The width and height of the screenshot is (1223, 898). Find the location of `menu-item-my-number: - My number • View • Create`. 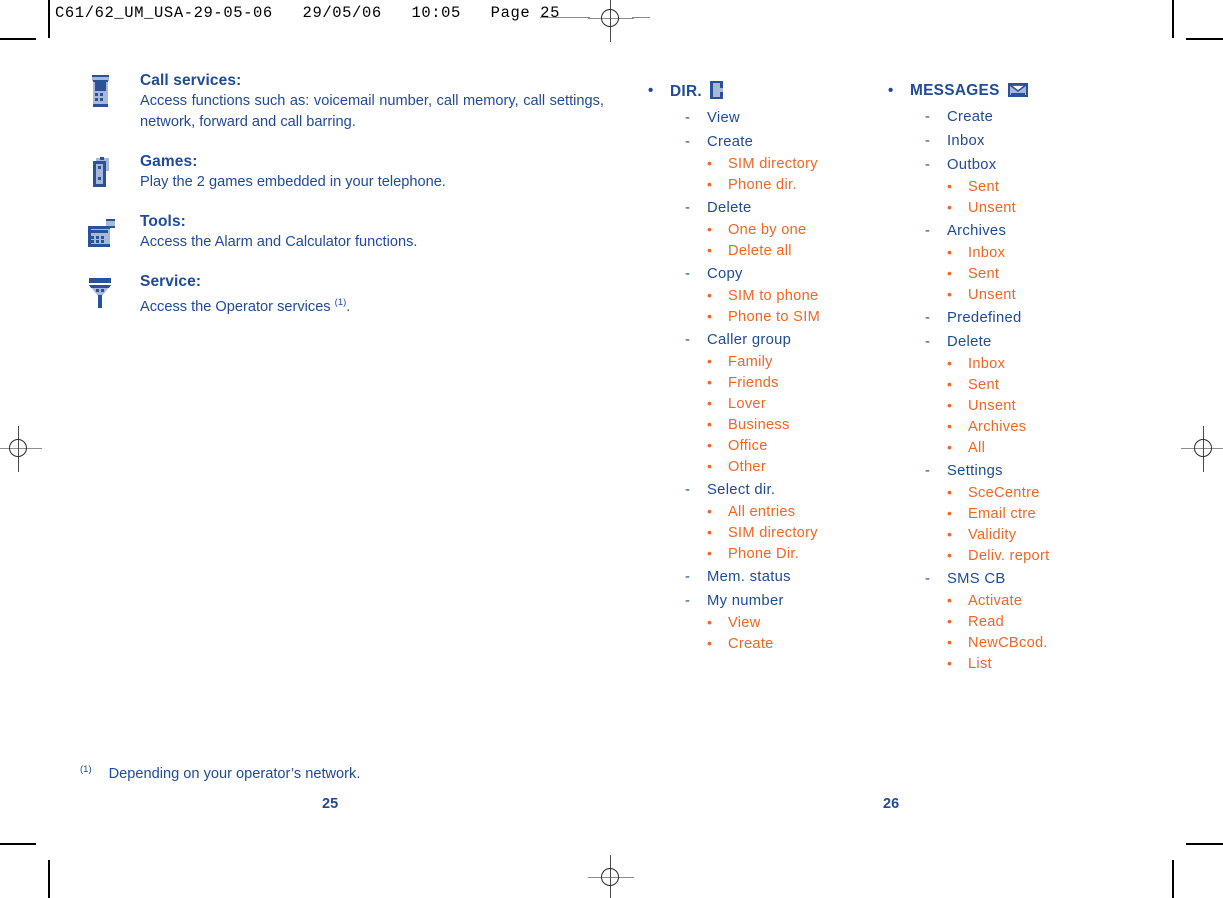

menu-item-my-number: - My number • View • Create is located at coordinates (774, 622).